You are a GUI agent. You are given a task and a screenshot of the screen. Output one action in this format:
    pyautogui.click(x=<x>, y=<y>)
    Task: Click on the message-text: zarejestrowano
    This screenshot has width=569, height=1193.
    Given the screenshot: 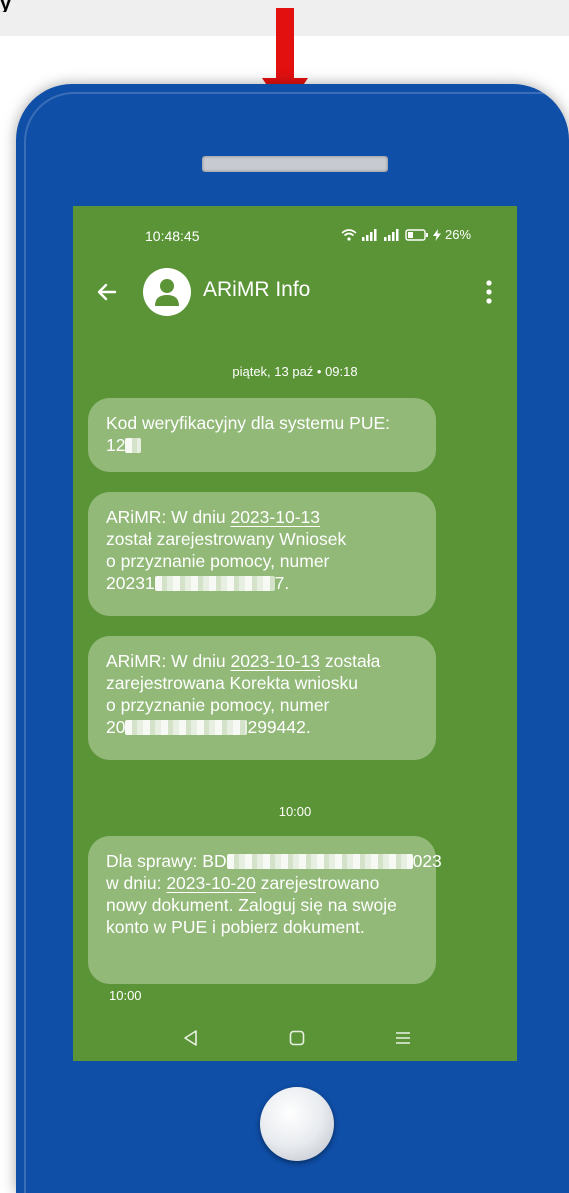 What is the action you would take?
    pyautogui.click(x=317, y=883)
    